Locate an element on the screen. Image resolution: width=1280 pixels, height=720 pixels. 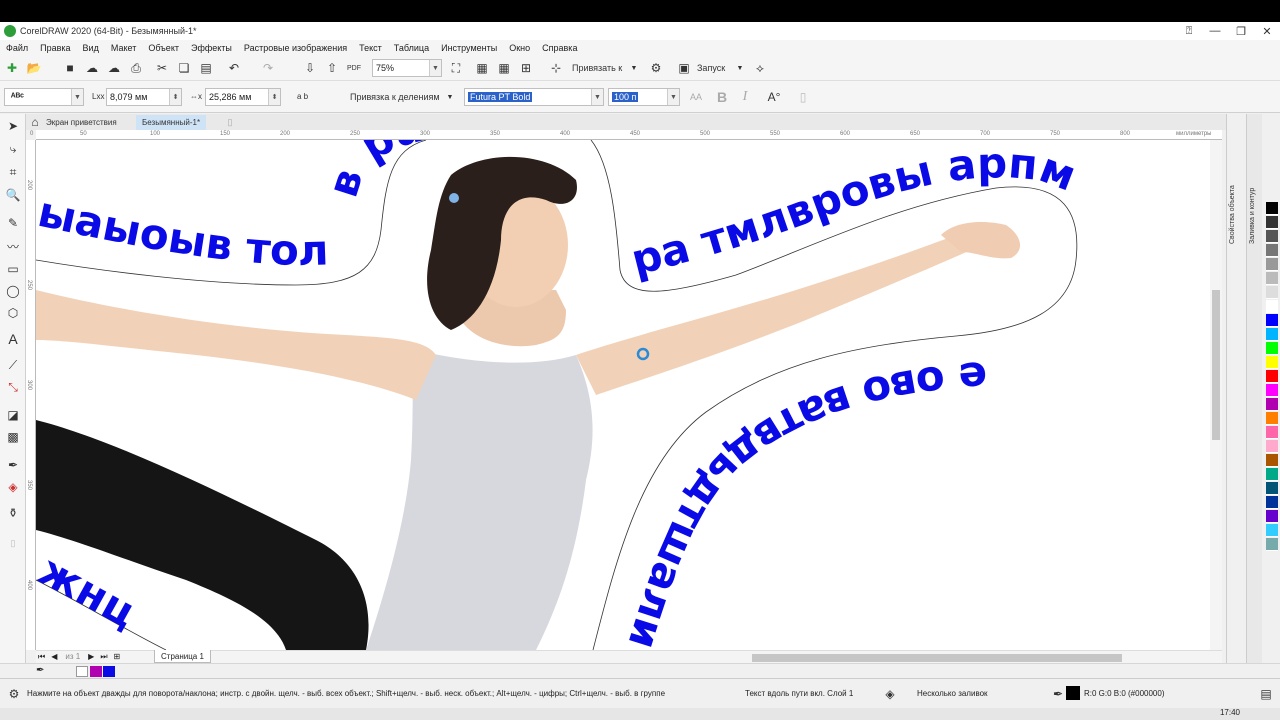
pdf-icon: PDF is located at coordinates (354, 68).